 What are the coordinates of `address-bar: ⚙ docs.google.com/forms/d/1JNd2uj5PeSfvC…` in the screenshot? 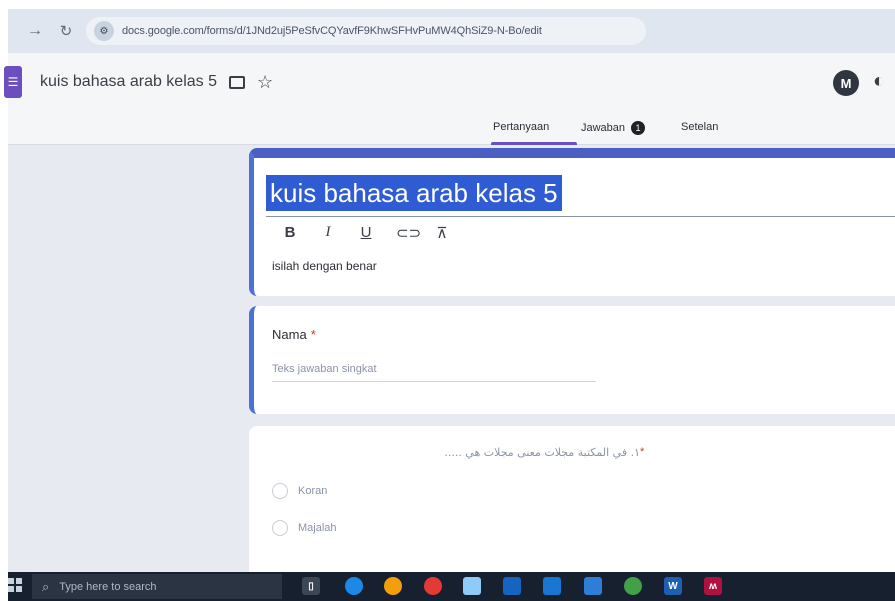 It's located at (366, 31).